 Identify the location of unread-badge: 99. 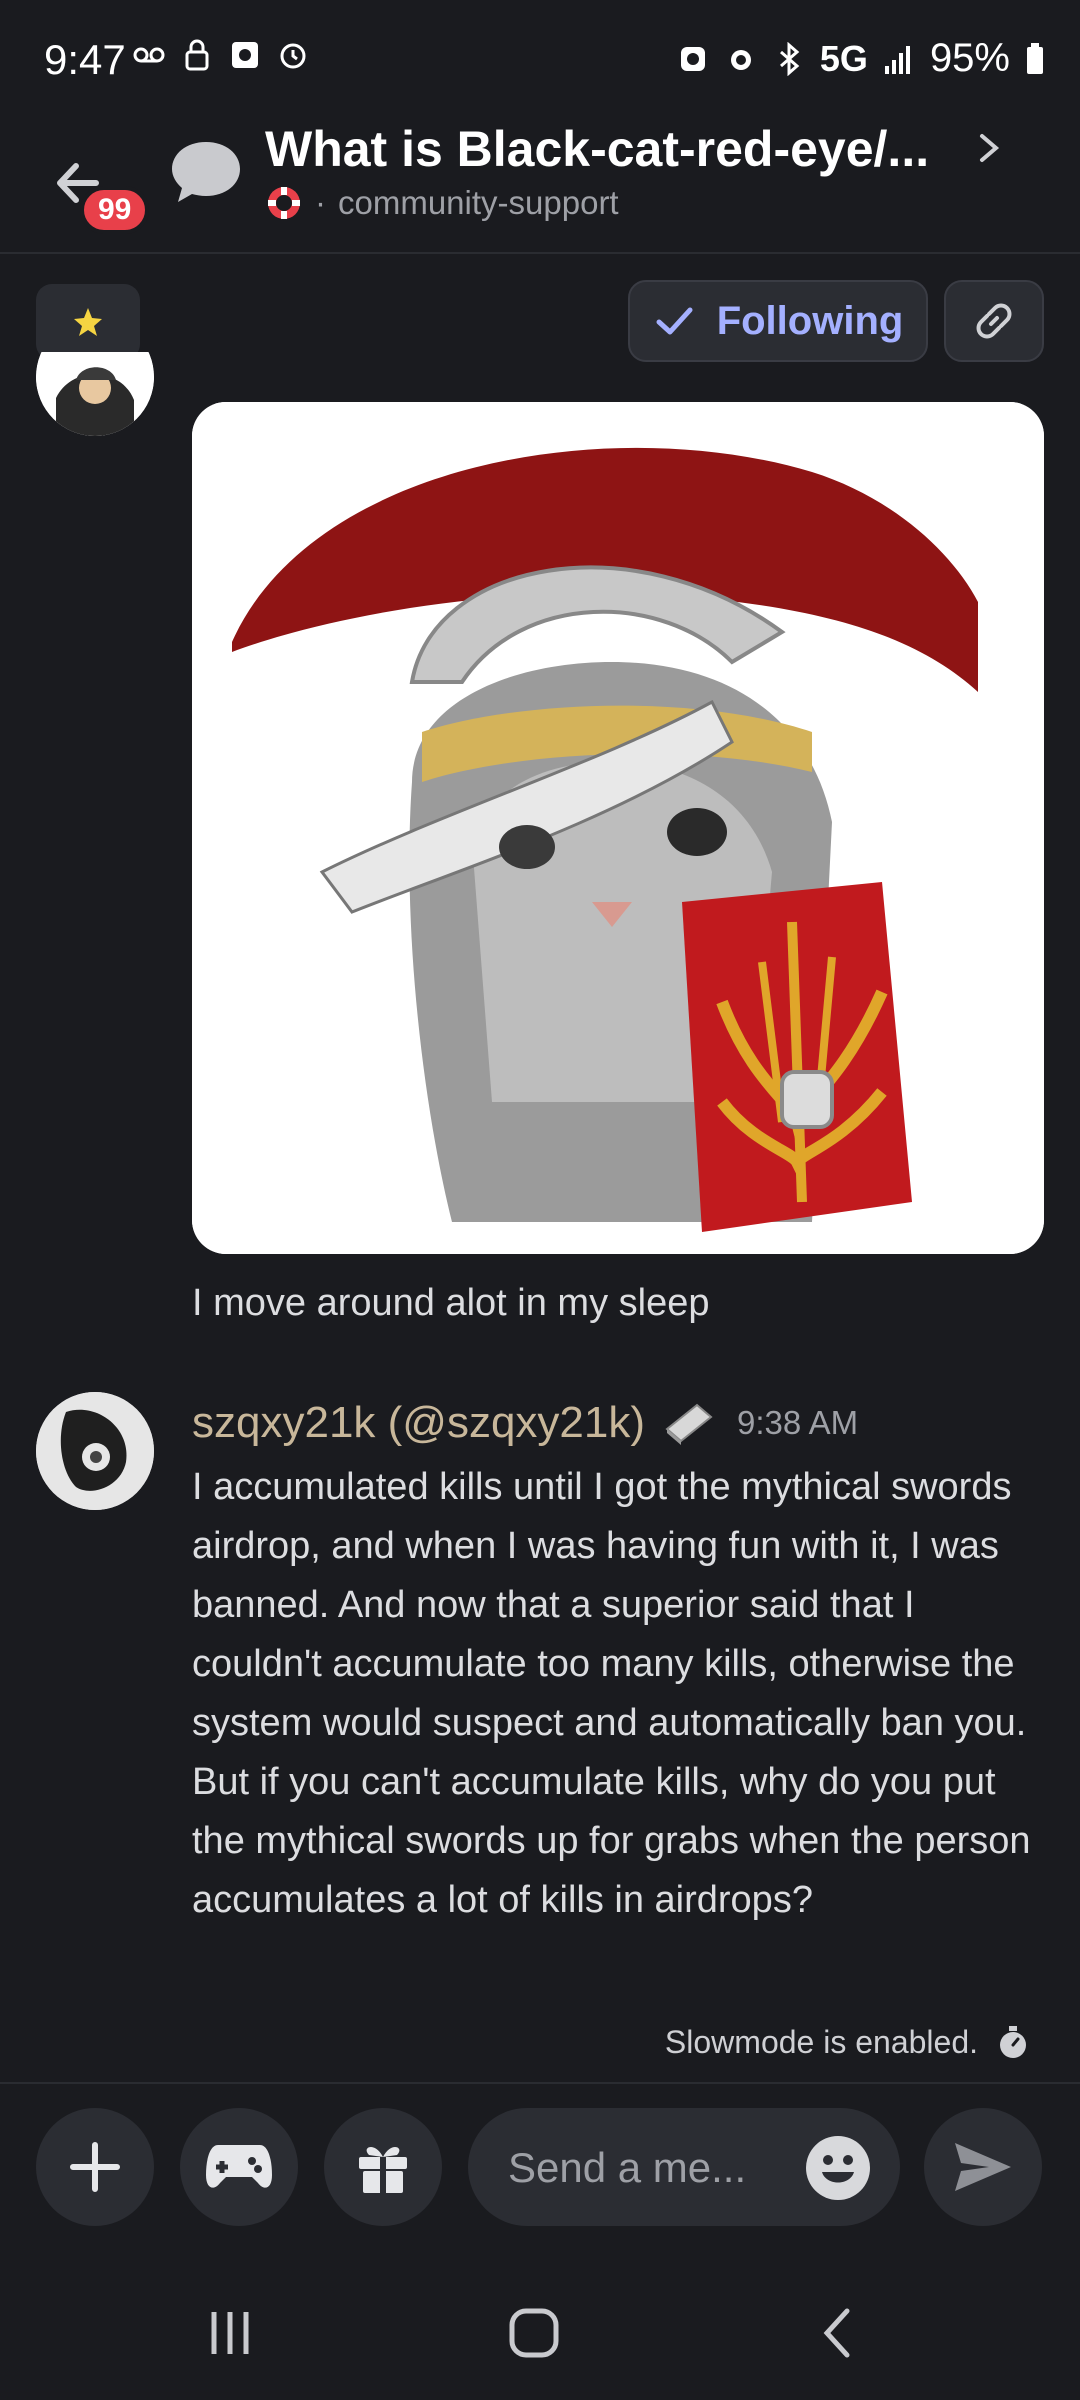
(115, 210).